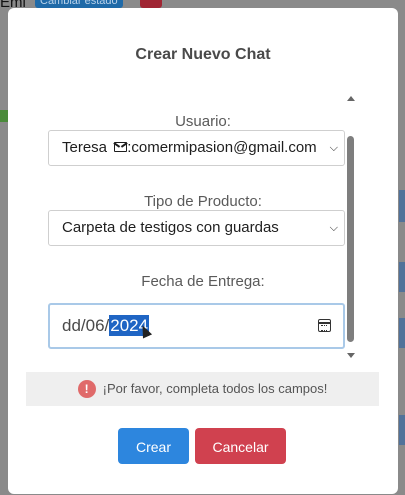 This screenshot has width=405, height=495. I want to click on usuario-name: Teresa, so click(85, 147).